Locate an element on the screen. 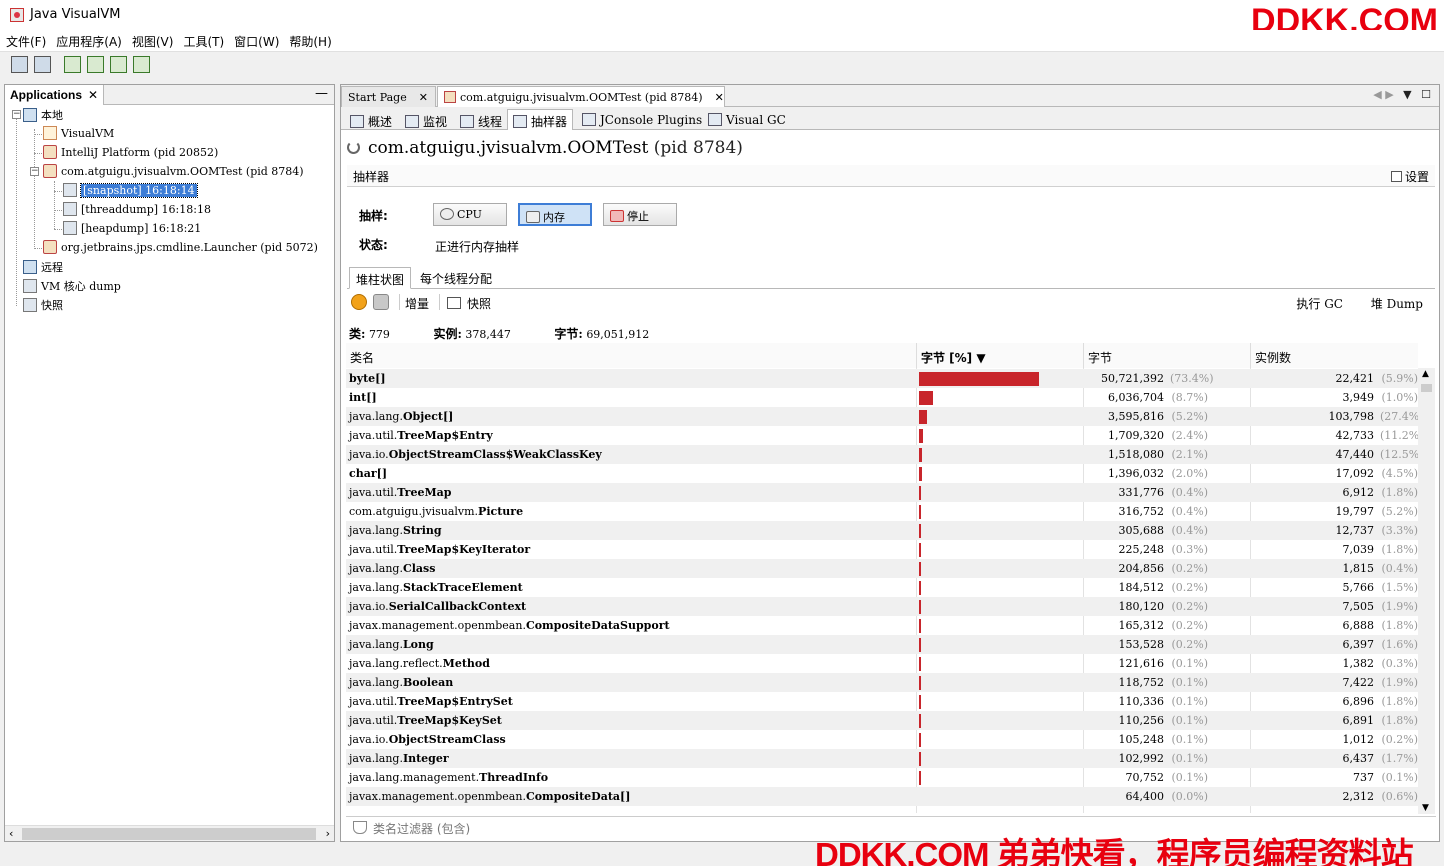 The height and width of the screenshot is (866, 1444). memory-button: 内存 is located at coordinates (555, 214).